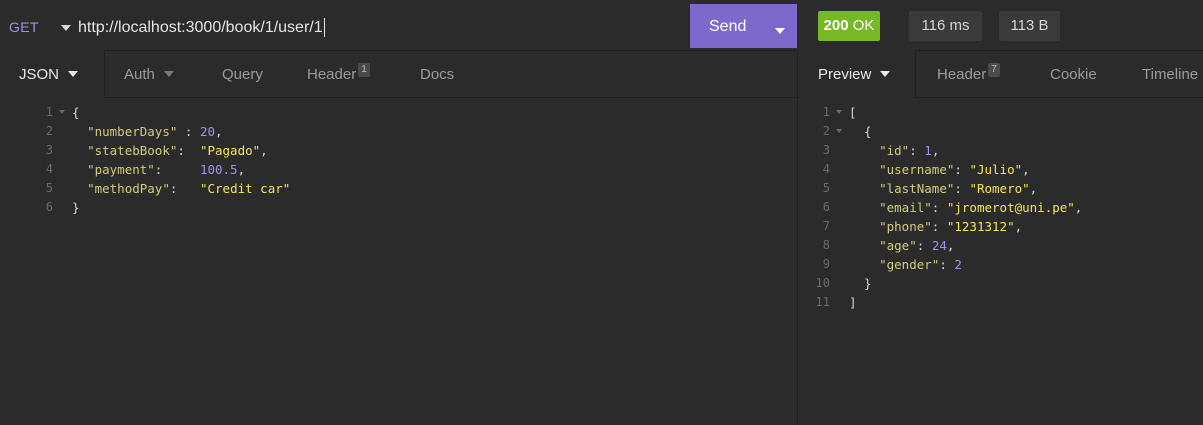 This screenshot has width=1203, height=425. I want to click on json-key: "phone", so click(905, 226).